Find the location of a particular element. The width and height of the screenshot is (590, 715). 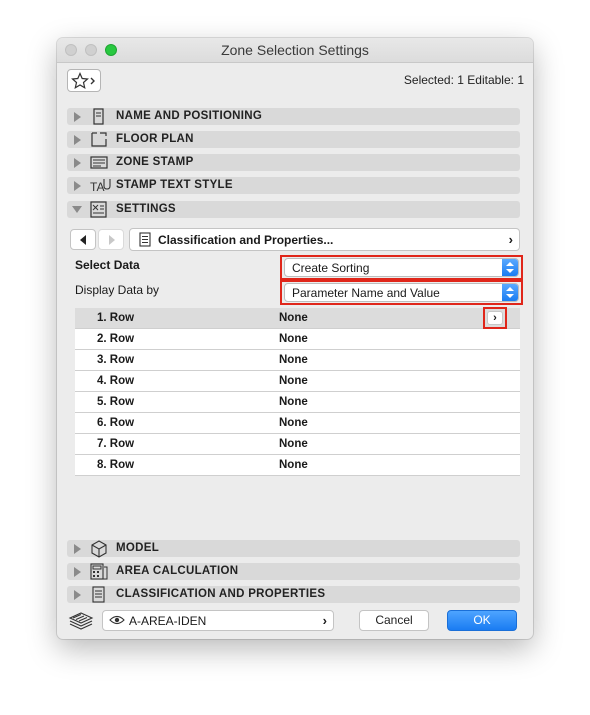

favorites-button is located at coordinates (84, 80).